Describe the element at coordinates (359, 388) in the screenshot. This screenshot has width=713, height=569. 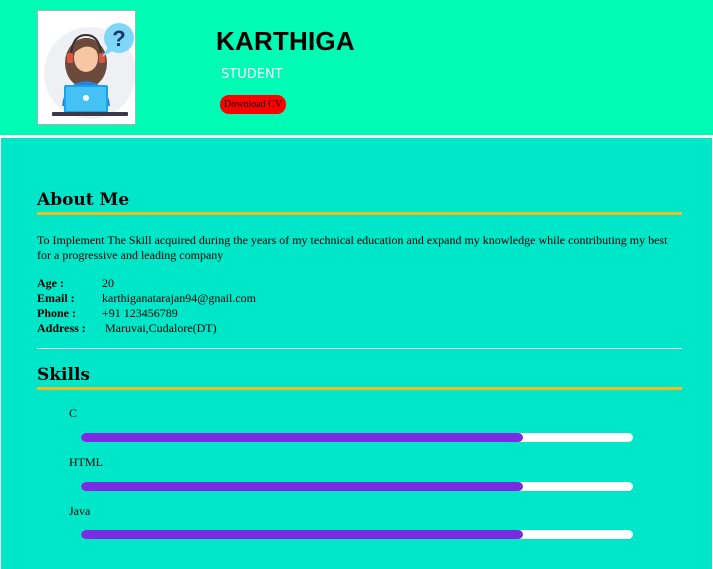
I see `skills-underline` at that location.